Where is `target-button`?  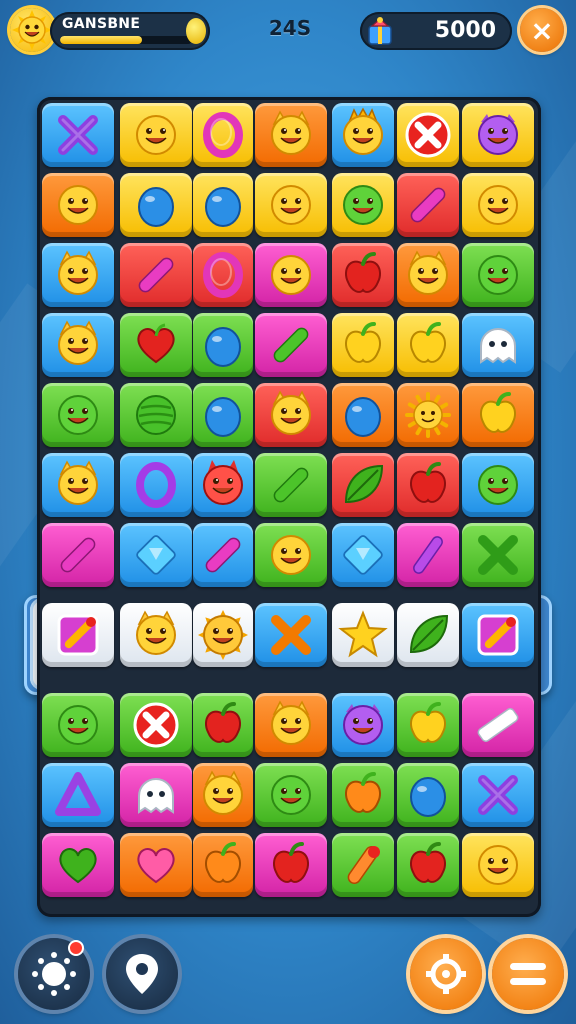 target-button is located at coordinates (446, 974).